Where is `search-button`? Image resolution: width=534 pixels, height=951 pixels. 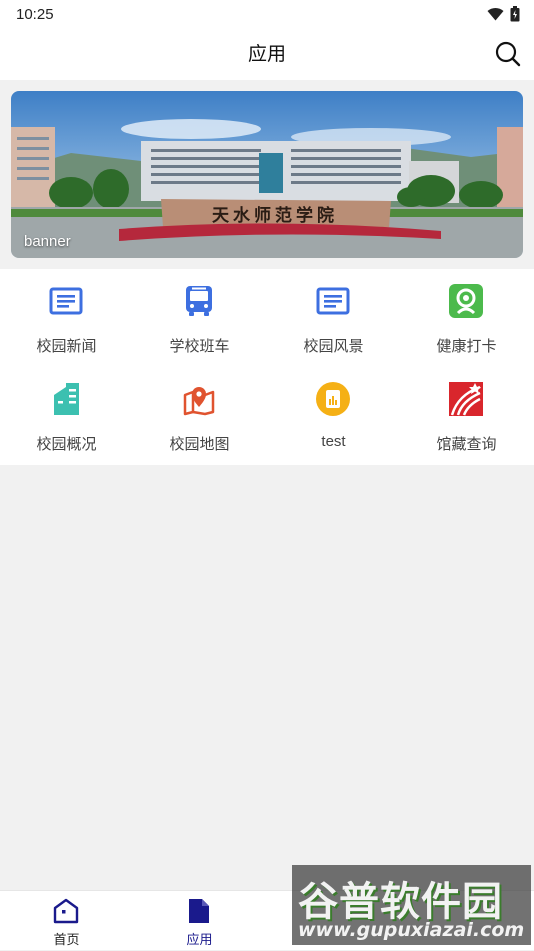
search-button is located at coordinates (508, 54).